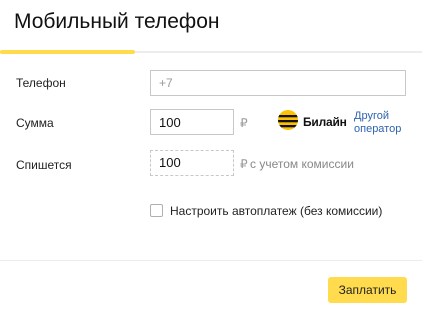 This screenshot has height=320, width=422. Describe the element at coordinates (156, 210) in the screenshot. I see `autopay-checkbox` at that location.